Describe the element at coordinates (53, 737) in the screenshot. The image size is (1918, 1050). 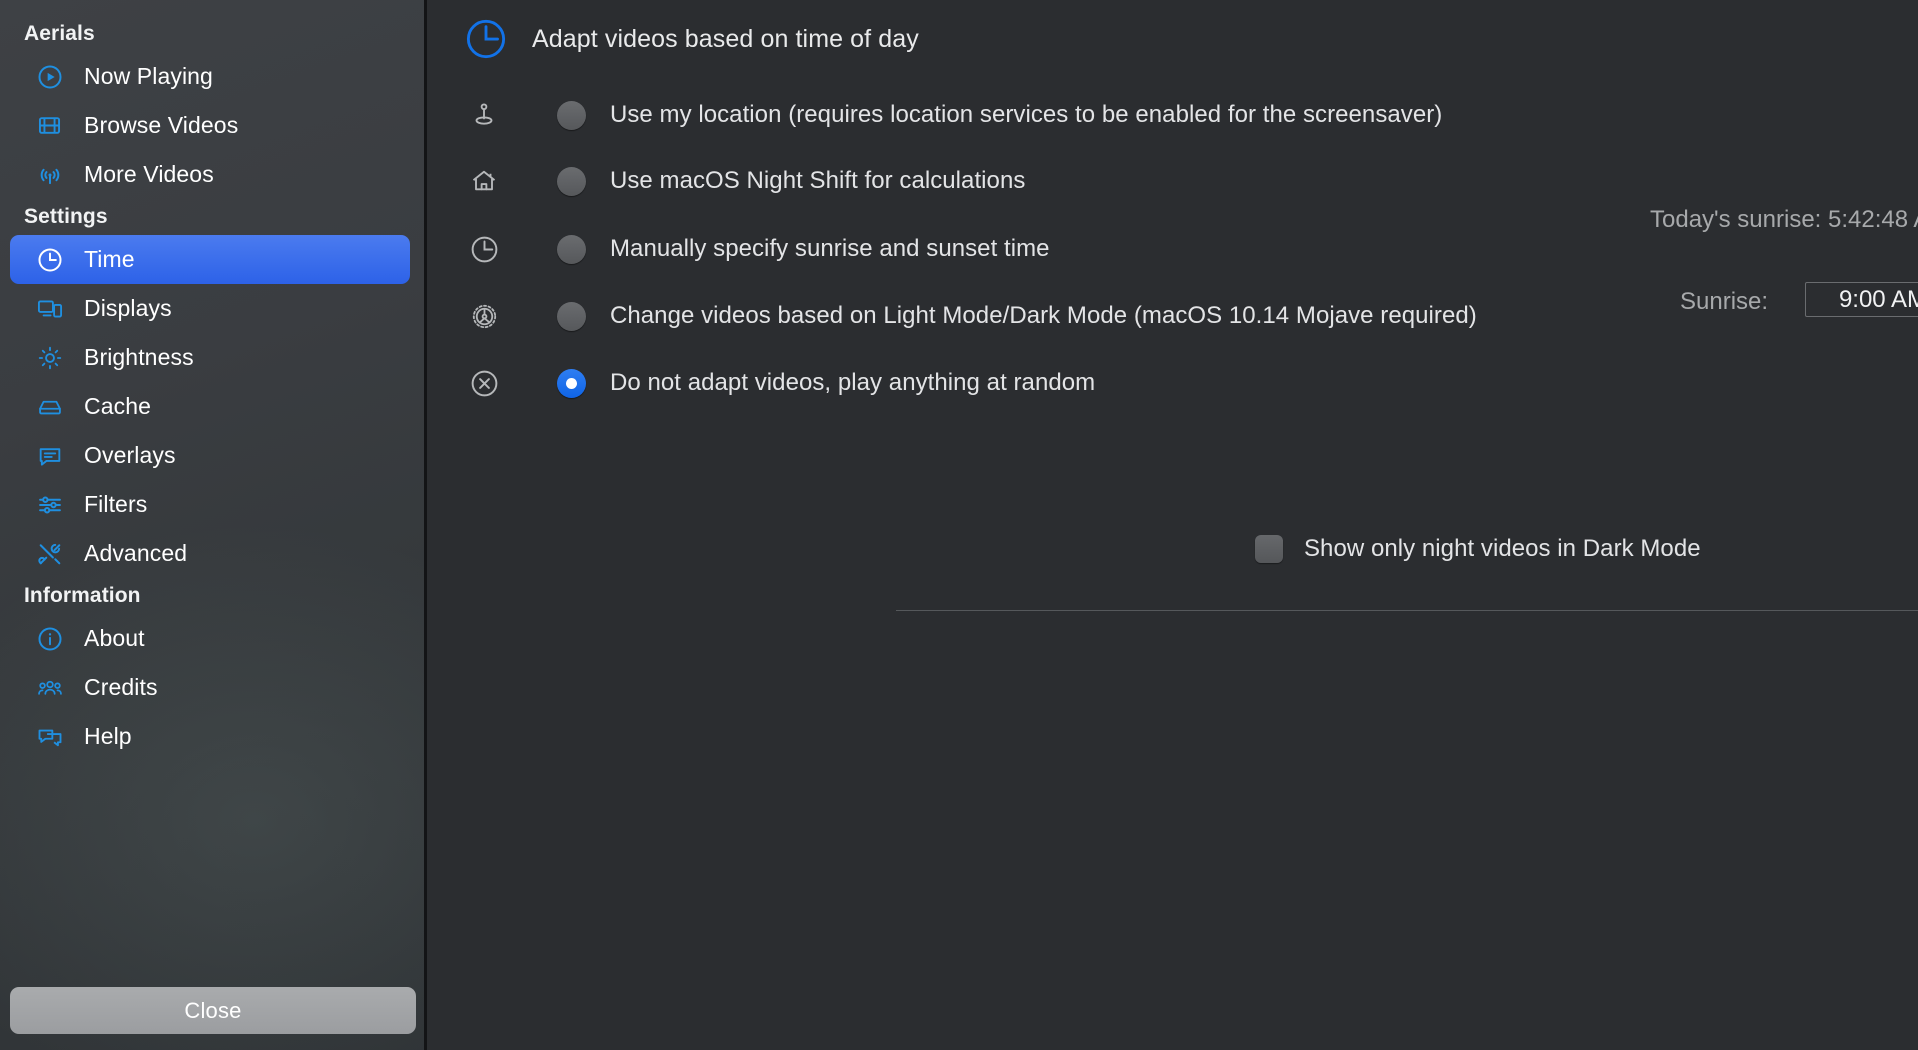
I see `chat-icon` at that location.